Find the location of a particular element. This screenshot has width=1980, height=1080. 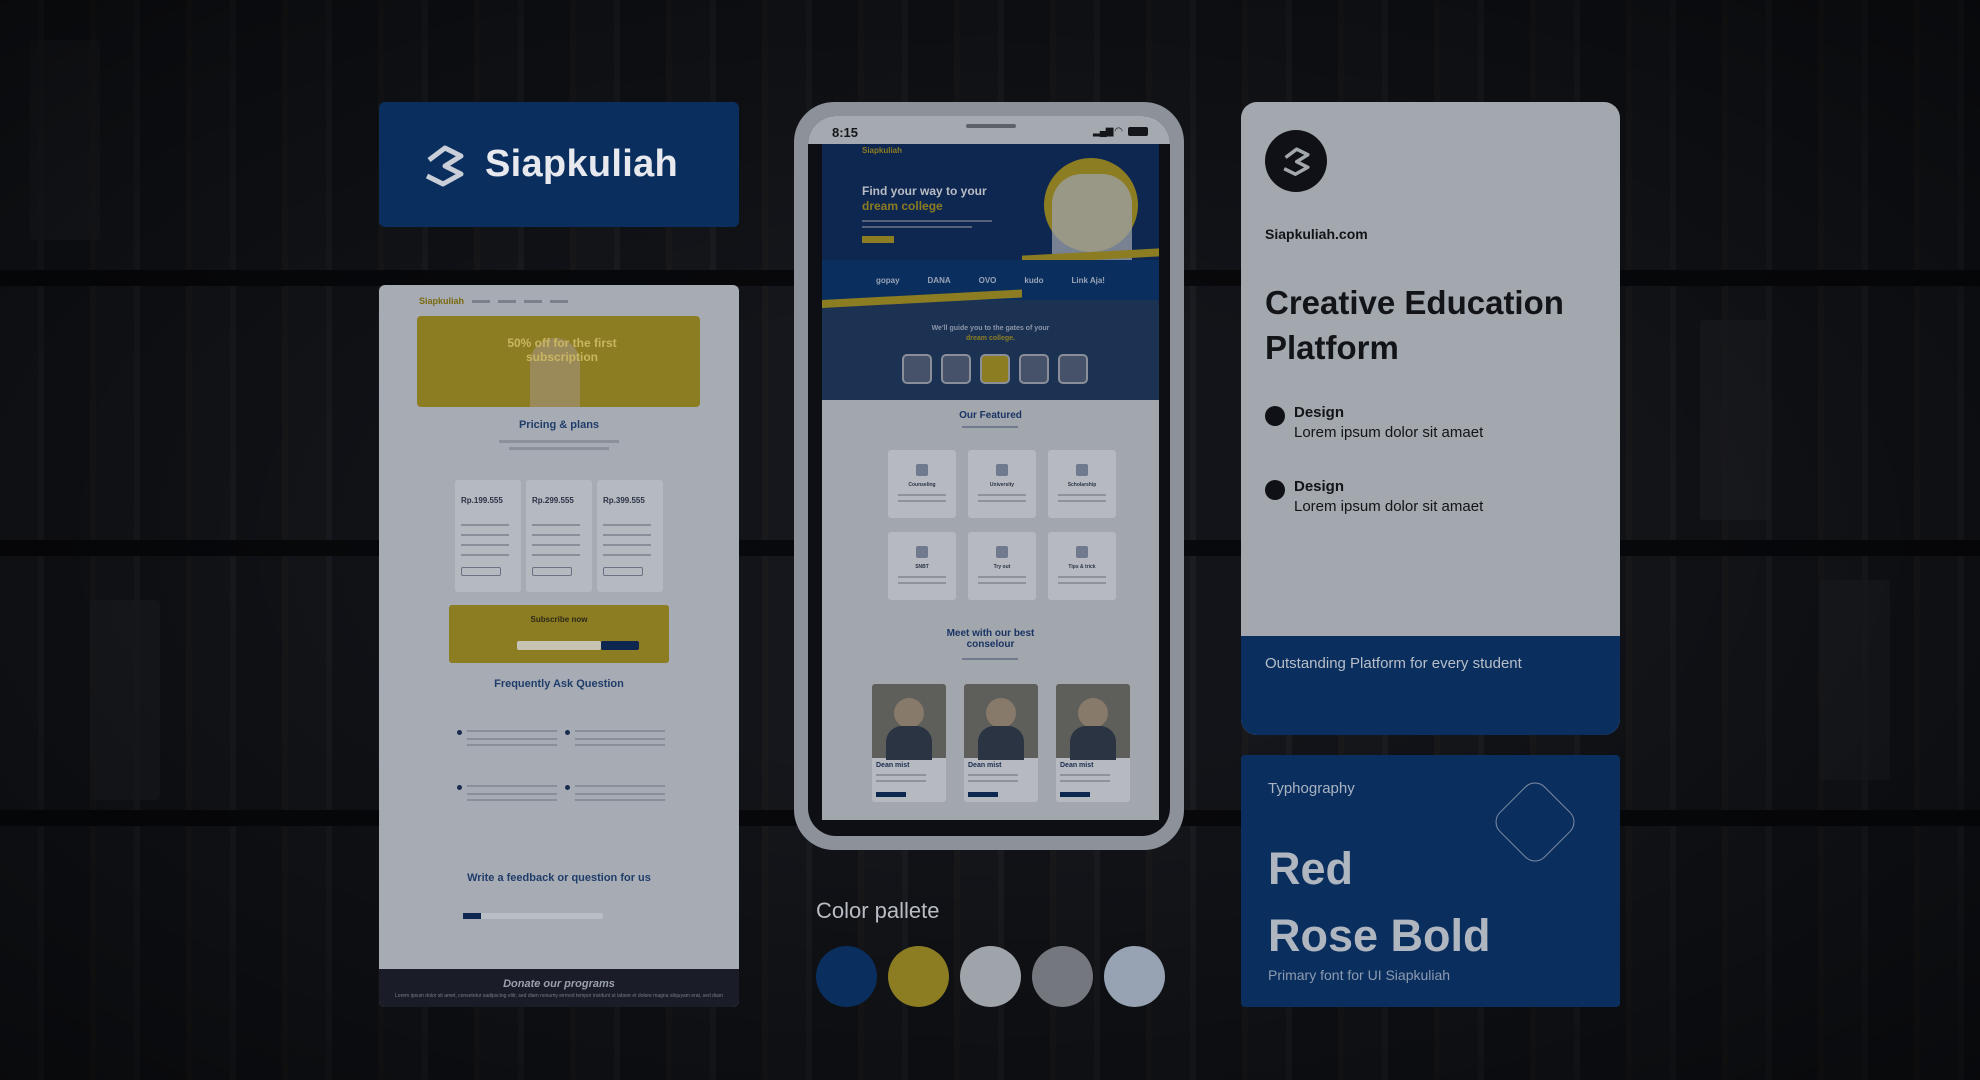

plan-card: Rp.199.555 is located at coordinates (488, 536).